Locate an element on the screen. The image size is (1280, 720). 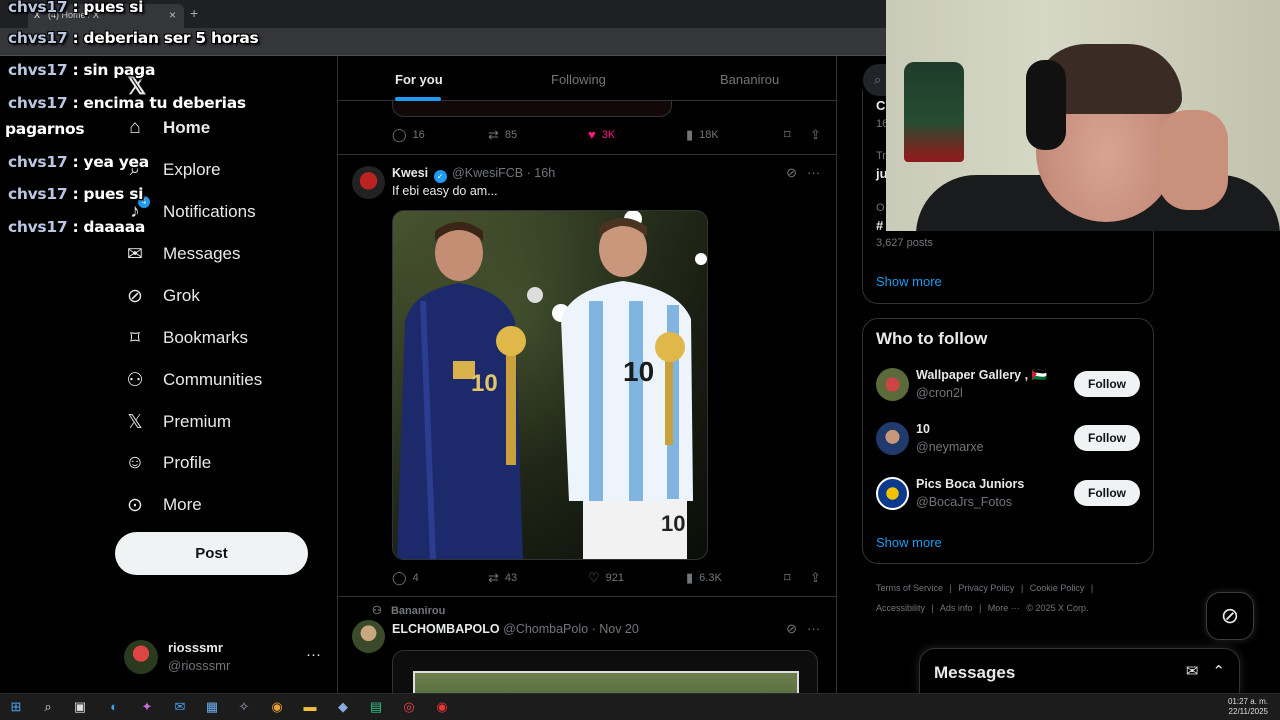
previous-tweet-actions: ◯ 16 ⇄ 85 ♥ 3K ▮ 18K ⌑ ⇪ is located at coordinates (612, 137).